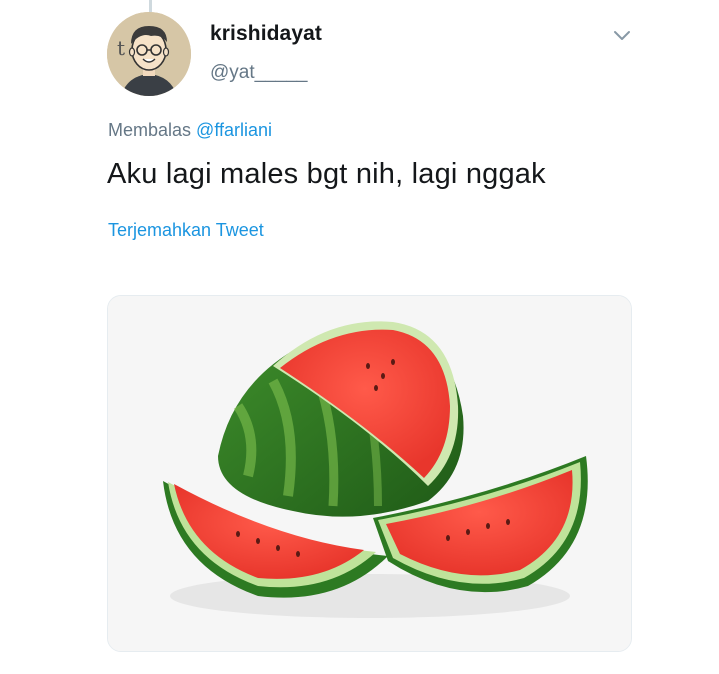 The width and height of the screenshot is (719, 674). I want to click on tweet-text: Aku lagi males bgt nih, lagi nggak, so click(326, 174).